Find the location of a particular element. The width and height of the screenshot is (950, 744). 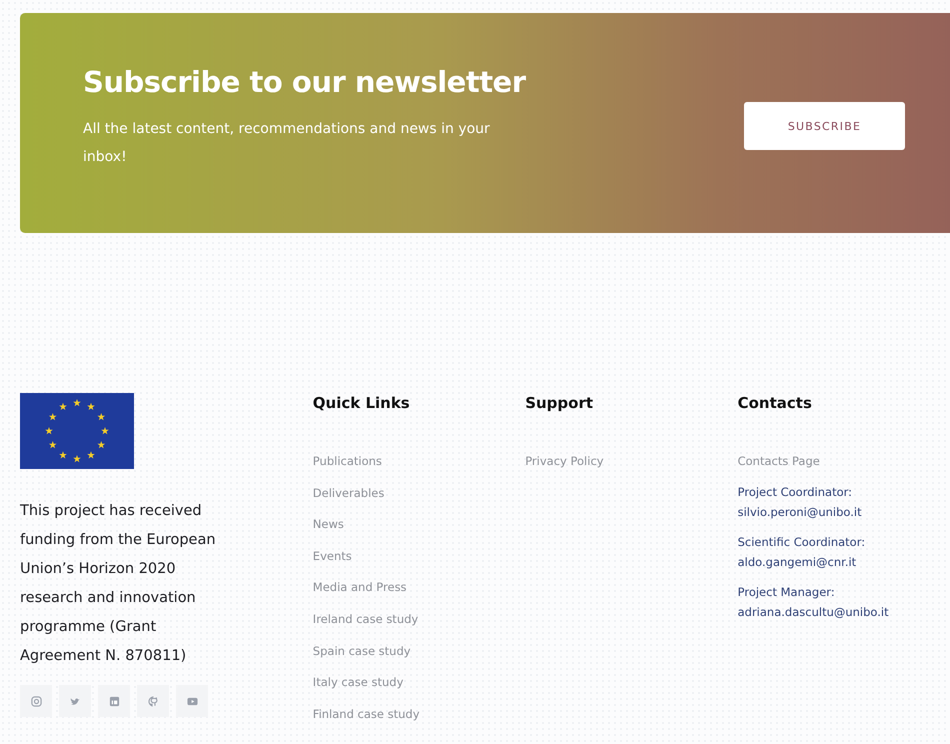

contact-role: Scientific Coordinator: is located at coordinates (802, 542).